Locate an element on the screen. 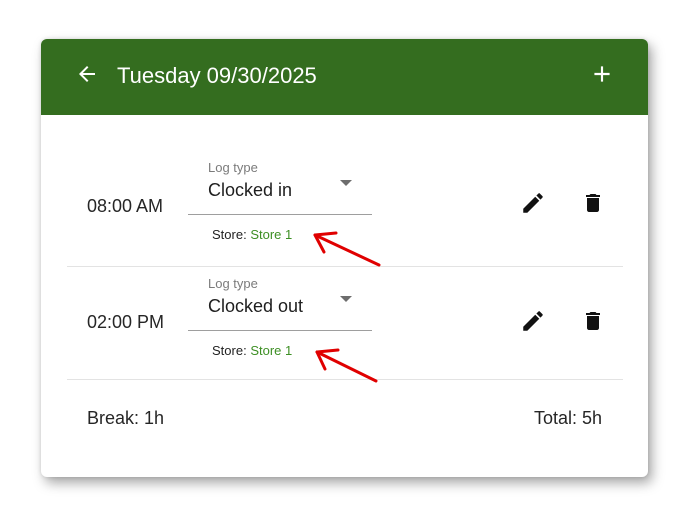 The width and height of the screenshot is (689, 516). arrow-left-icon is located at coordinates (87, 74).